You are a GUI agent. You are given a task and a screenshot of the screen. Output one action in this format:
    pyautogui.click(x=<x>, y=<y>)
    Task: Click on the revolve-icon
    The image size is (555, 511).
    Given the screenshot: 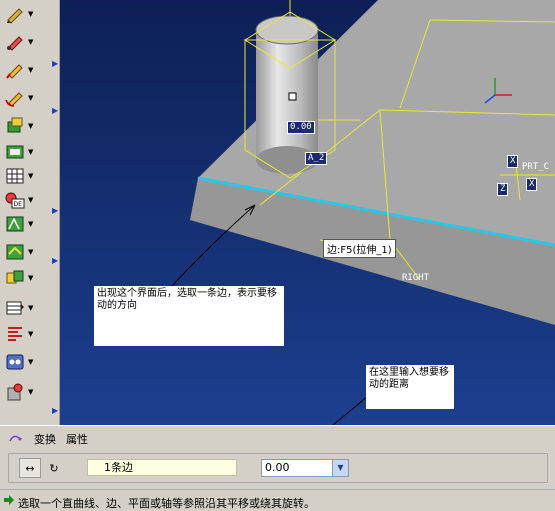 What is the action you would take?
    pyautogui.click(x=15, y=152)
    